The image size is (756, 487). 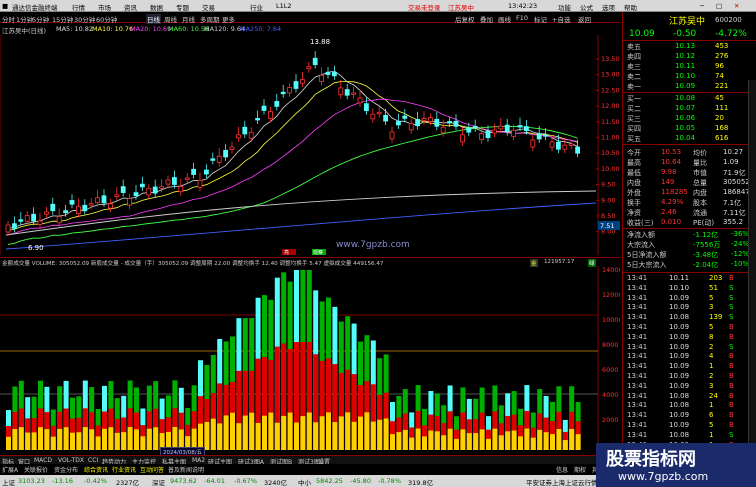 What do you see at coordinates (10, 469) in the screenshot?
I see `ext-tab-a: 扩展A` at bounding box center [10, 469].